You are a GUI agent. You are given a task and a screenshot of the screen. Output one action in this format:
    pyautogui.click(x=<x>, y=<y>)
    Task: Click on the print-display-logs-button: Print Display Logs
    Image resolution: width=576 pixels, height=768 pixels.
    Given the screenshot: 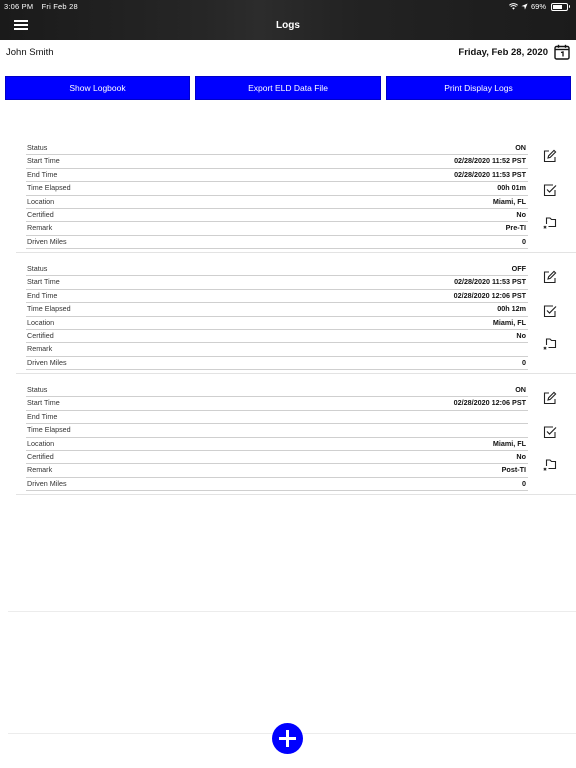 What is the action you would take?
    pyautogui.click(x=478, y=88)
    